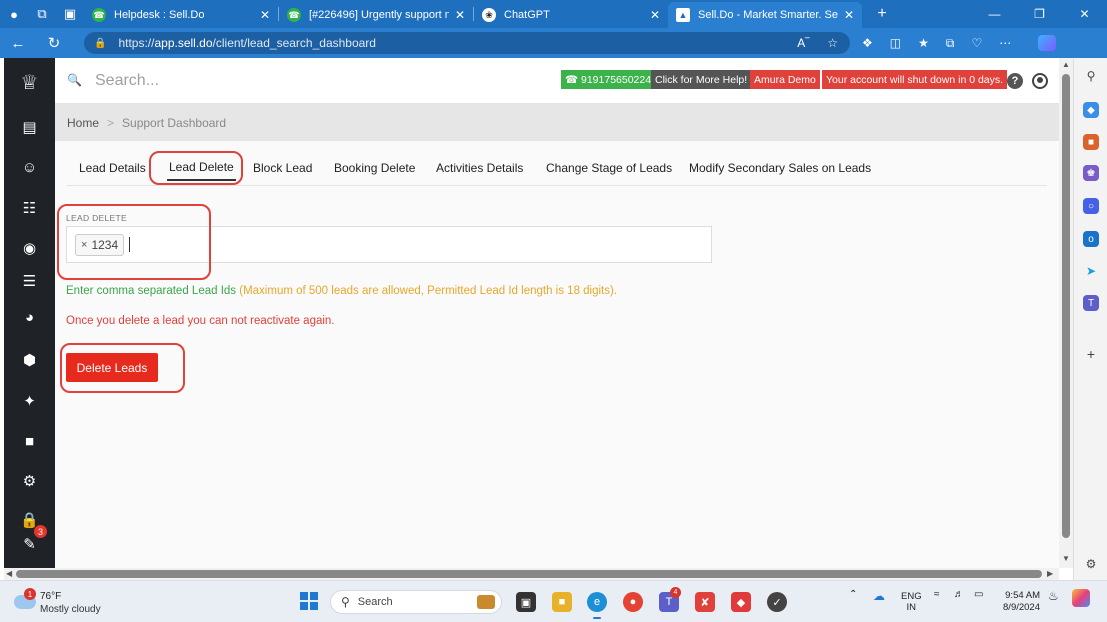 The width and height of the screenshot is (1107, 622). I want to click on clock: 9:54 AM 8/9/2024, so click(1018, 602).